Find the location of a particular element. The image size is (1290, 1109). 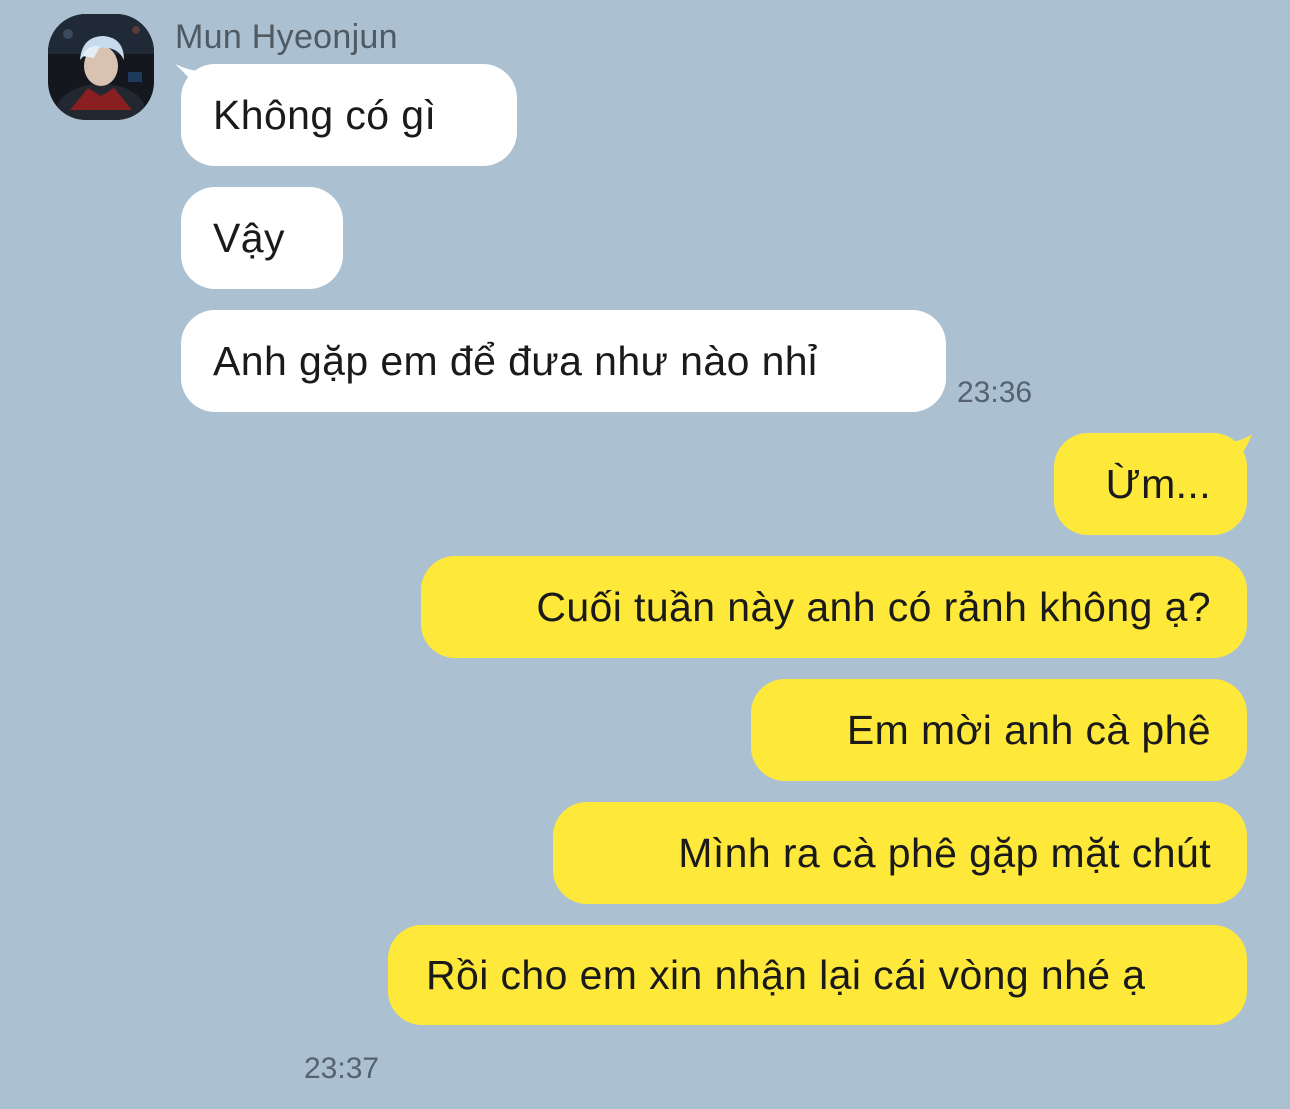

outgoing-message-4: Mình ra cà phê gặp mặt chút is located at coordinates (900, 853).